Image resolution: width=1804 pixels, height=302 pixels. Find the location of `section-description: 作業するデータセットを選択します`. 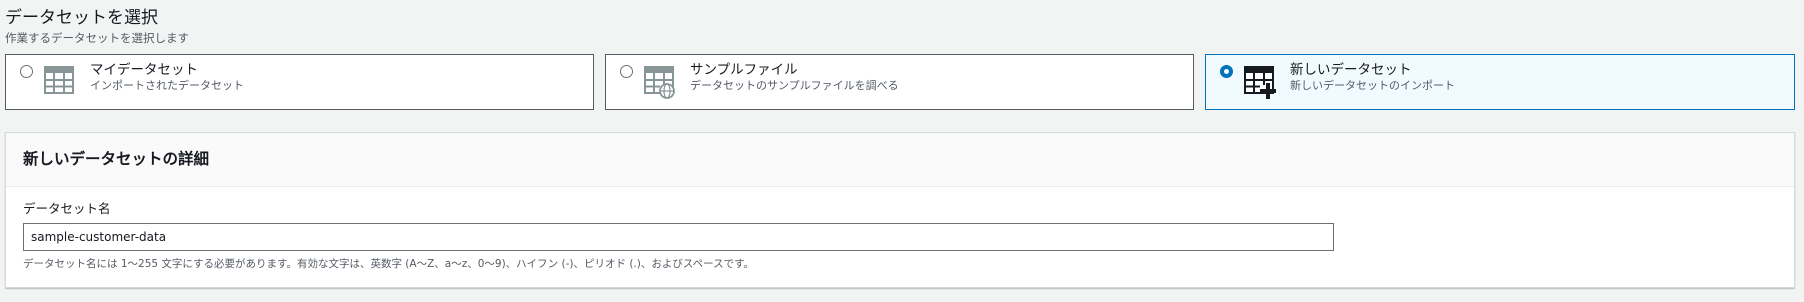

section-description: 作業するデータセットを選択します is located at coordinates (97, 38).